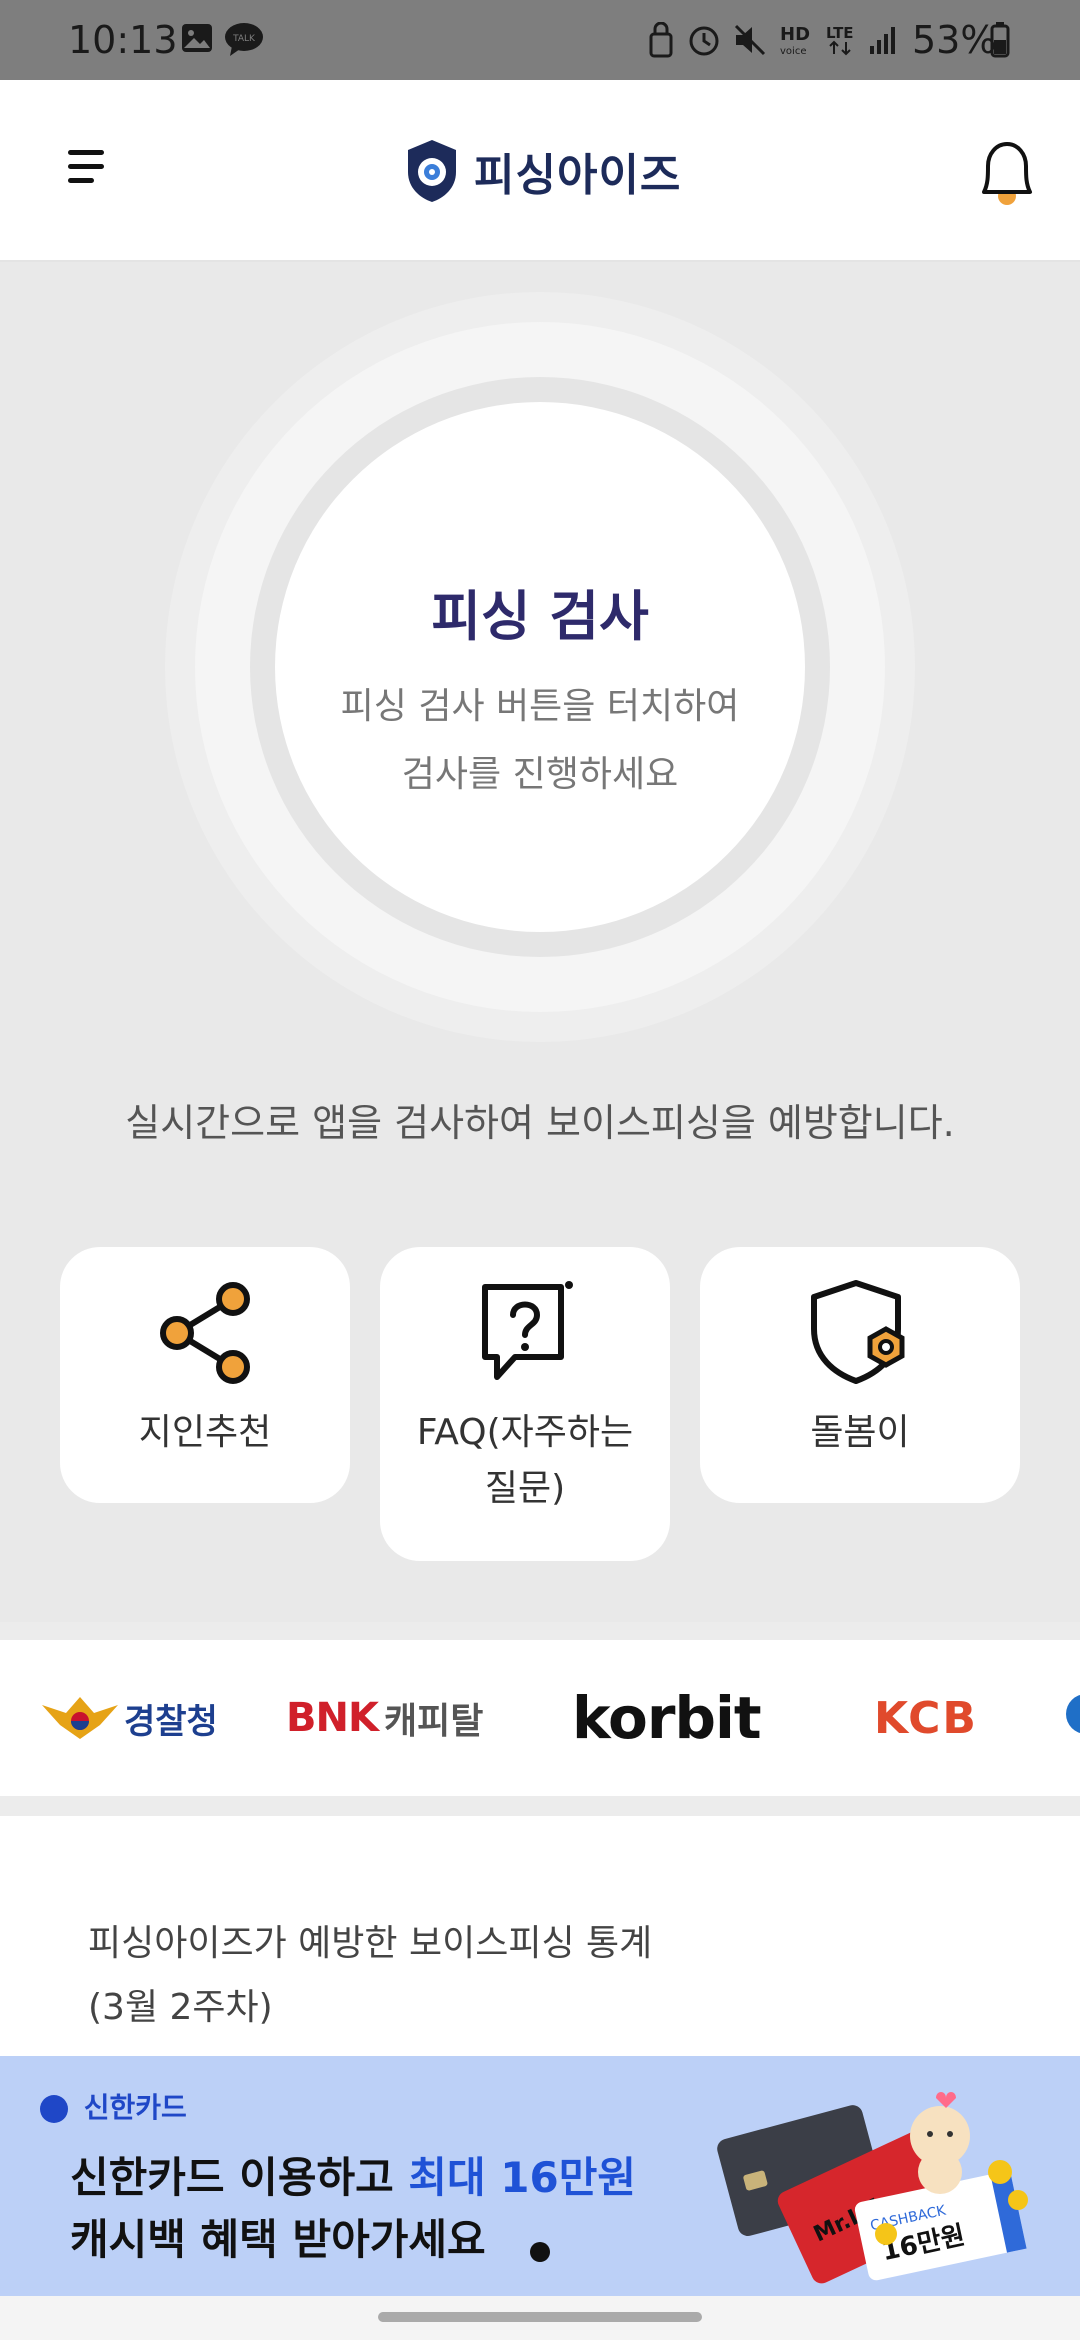  I want to click on share-icon, so click(205, 1333).